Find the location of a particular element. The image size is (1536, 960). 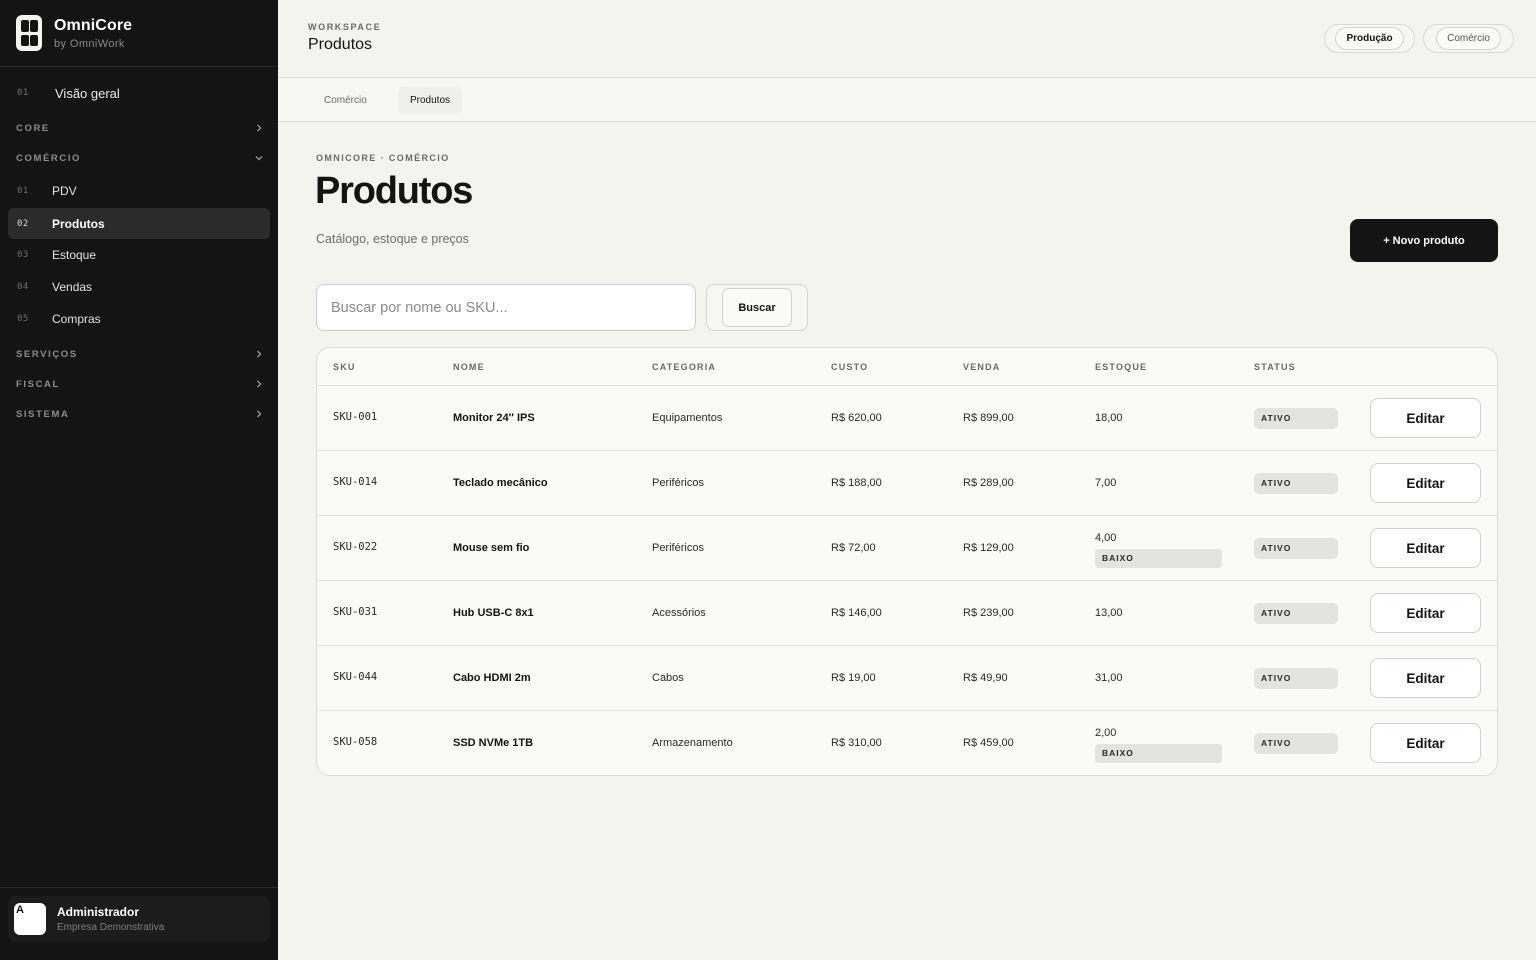

sidebar-item-vendas: 04 Vendas is located at coordinates (139, 286).